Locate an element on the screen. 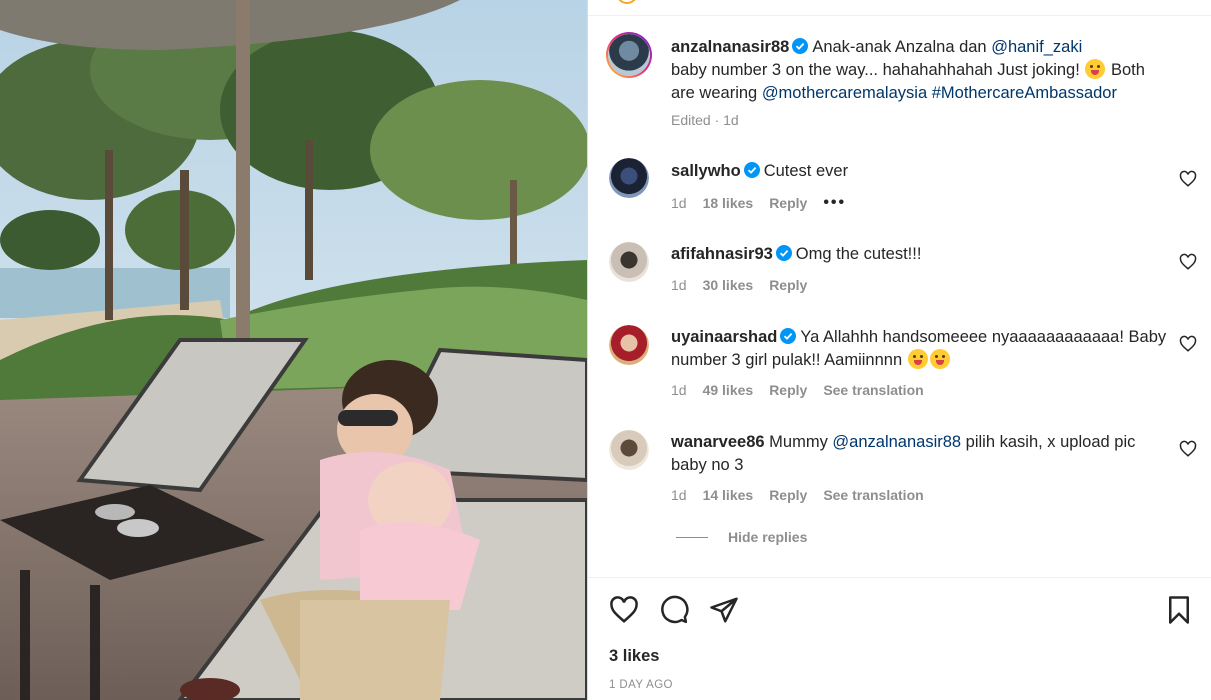 The image size is (1211, 700). comment-avatar-afifahnasir93 is located at coordinates (629, 262).